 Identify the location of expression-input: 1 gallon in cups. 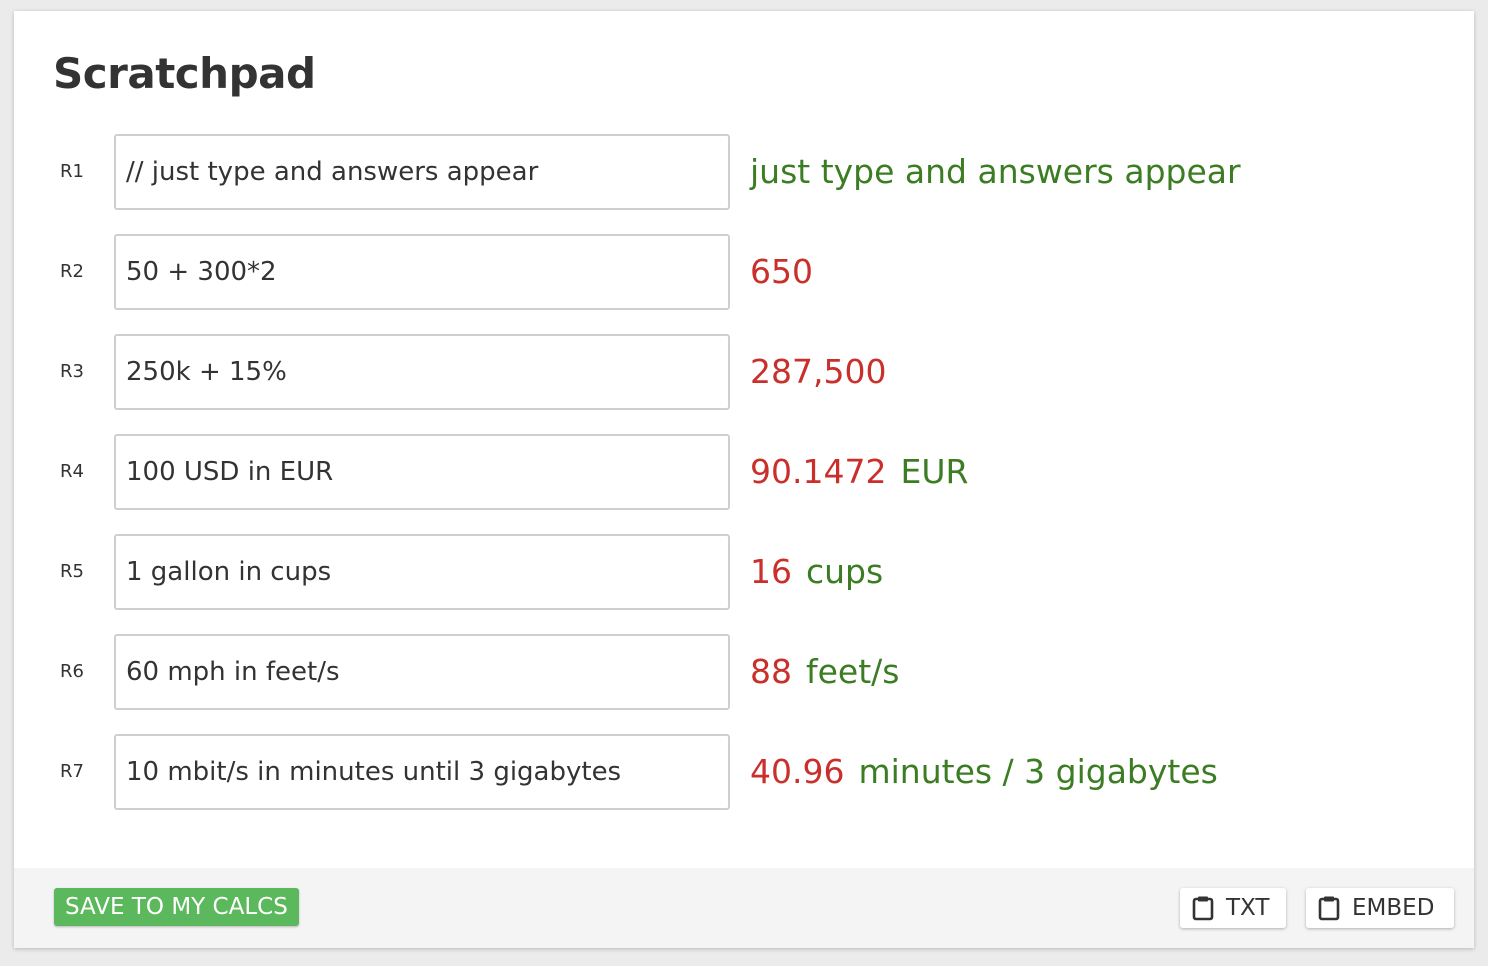
(422, 572).